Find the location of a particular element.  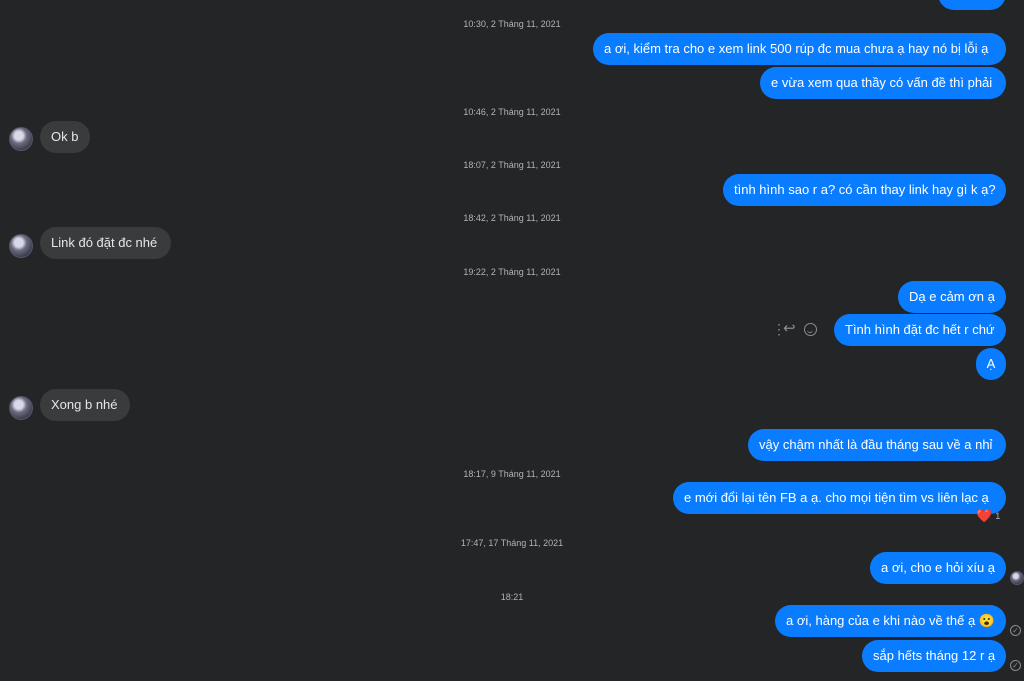

message-outgoing: a ơi, cho e hỏi xíu ạ is located at coordinates (938, 568).